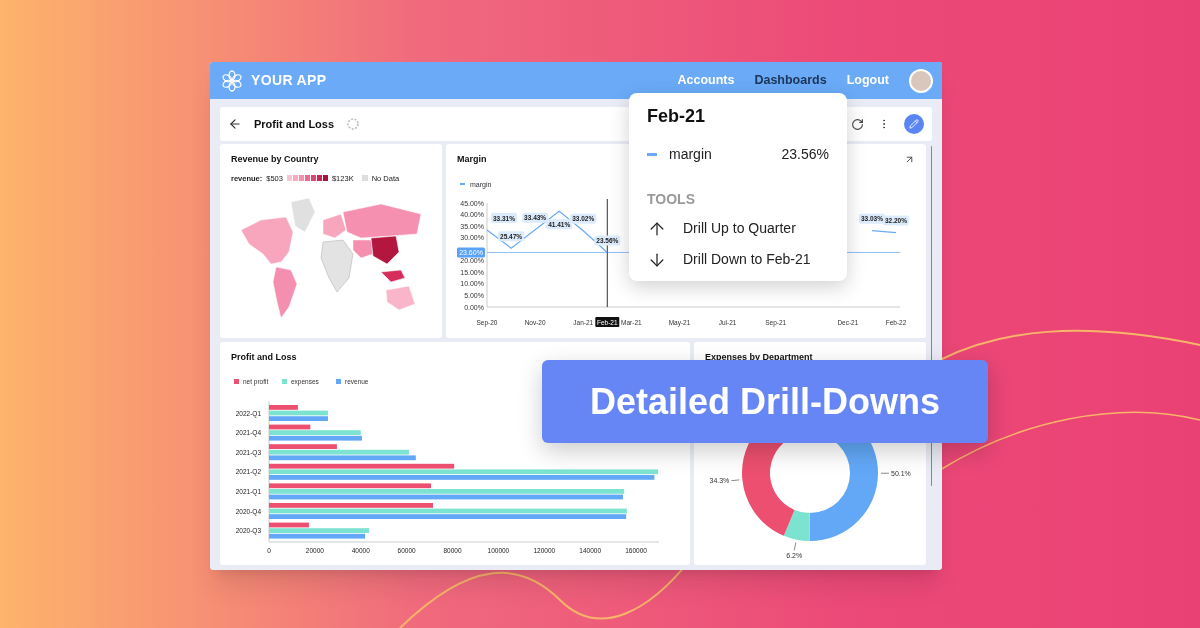  What do you see at coordinates (790, 80) in the screenshot?
I see `nav-link: Dashboards` at bounding box center [790, 80].